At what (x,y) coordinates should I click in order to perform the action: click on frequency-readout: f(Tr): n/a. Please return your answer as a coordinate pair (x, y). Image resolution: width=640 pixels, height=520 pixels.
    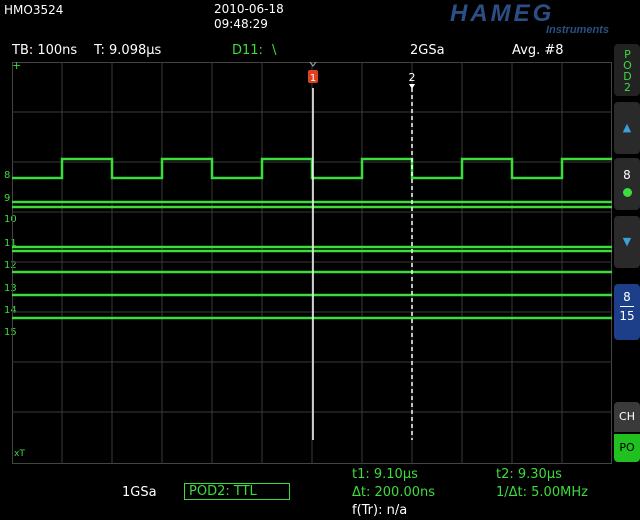
    Looking at the image, I should click on (380, 510).